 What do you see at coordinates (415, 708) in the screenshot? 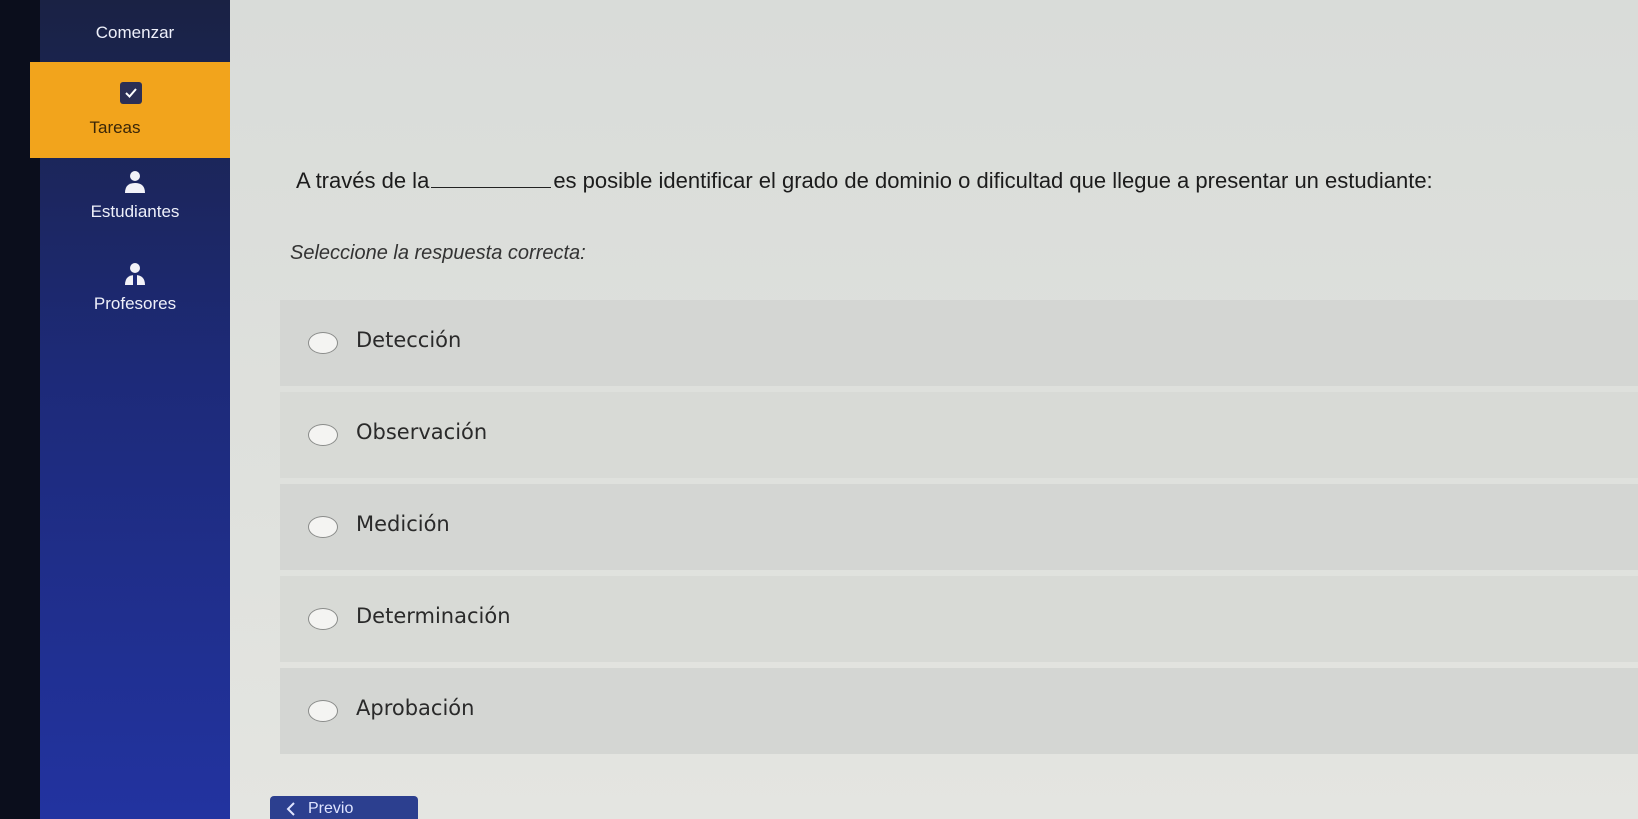
I see `option-label: Aprobación` at bounding box center [415, 708].